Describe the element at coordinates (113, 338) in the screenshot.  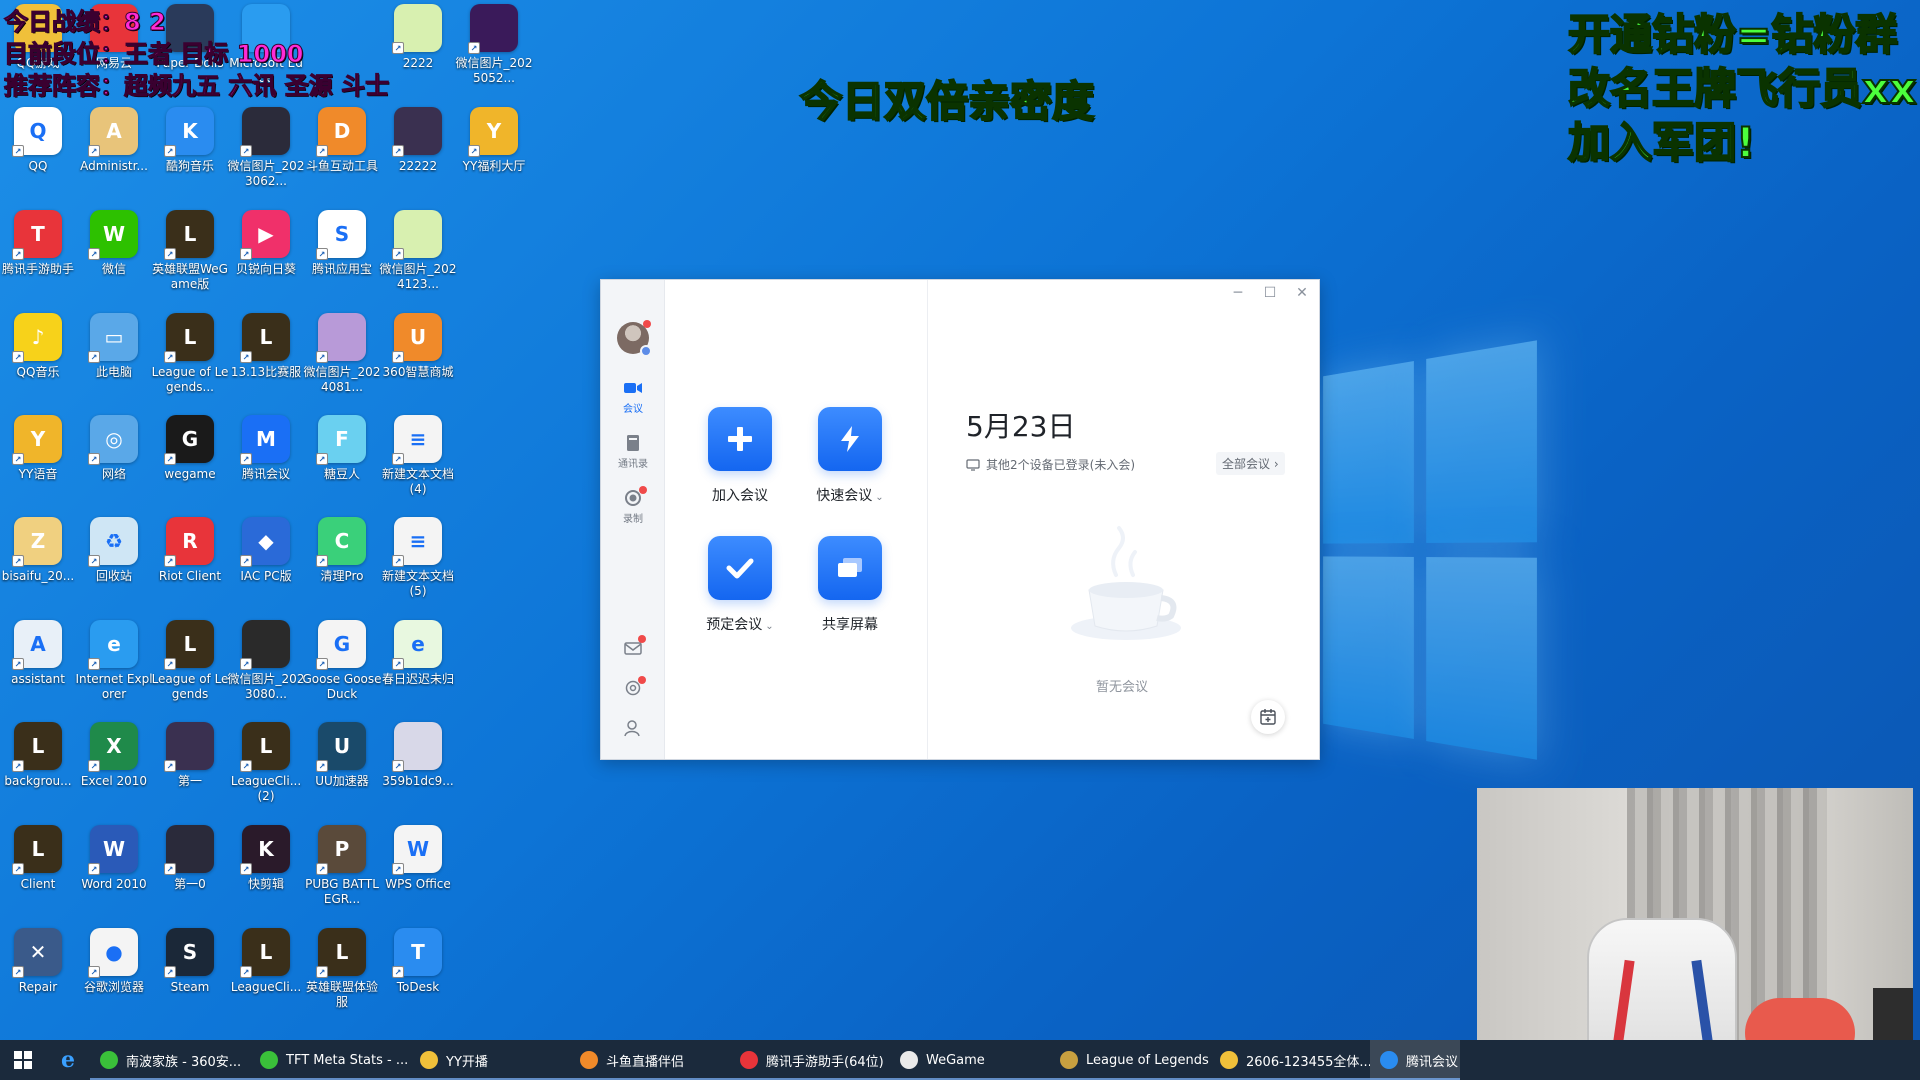
I see `app-icon: ▭ ↗` at that location.